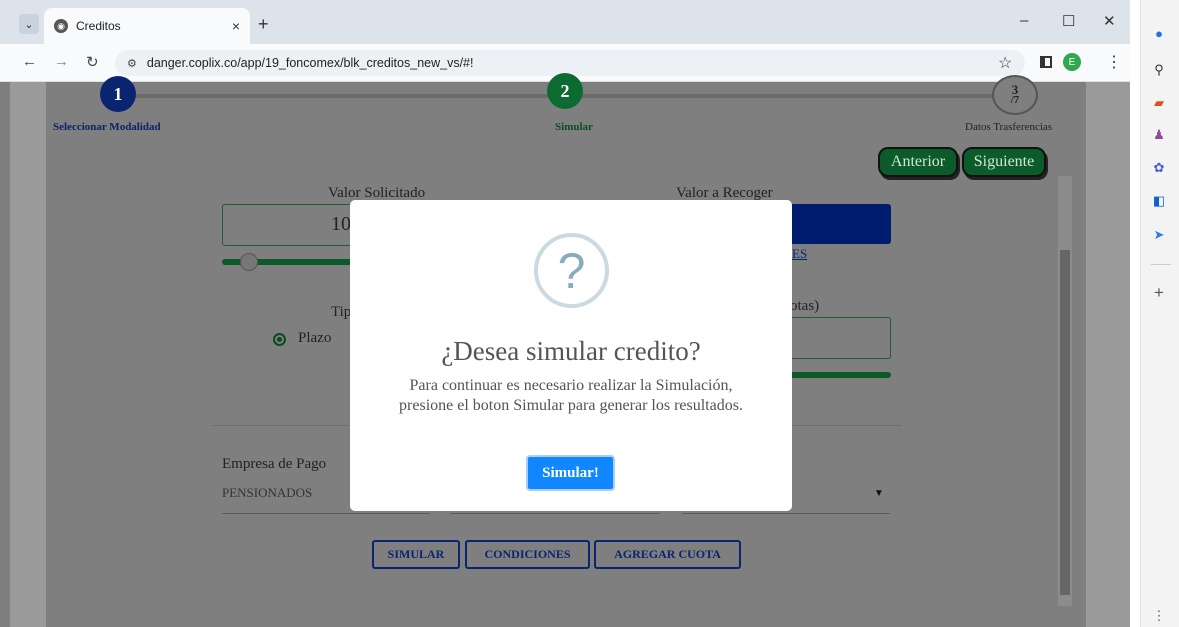  What do you see at coordinates (835, 338) in the screenshot?
I see `cuotas-input` at bounding box center [835, 338].